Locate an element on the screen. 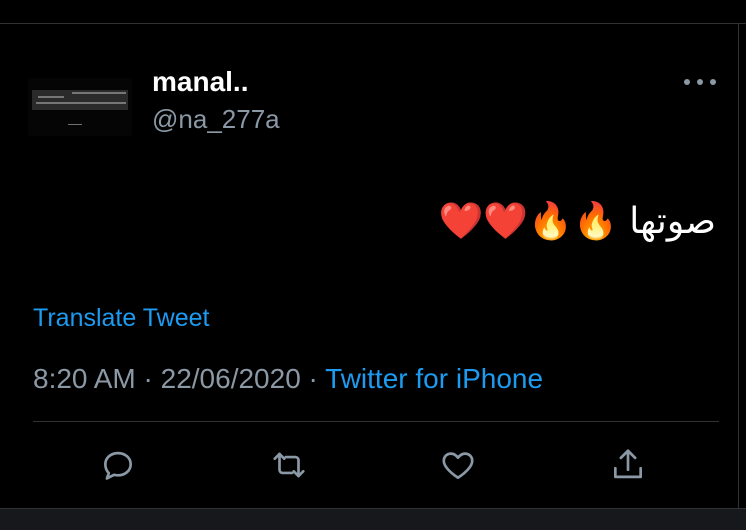 This screenshot has width=746, height=530. tweet-time: 8:20 AM is located at coordinates (84, 378).